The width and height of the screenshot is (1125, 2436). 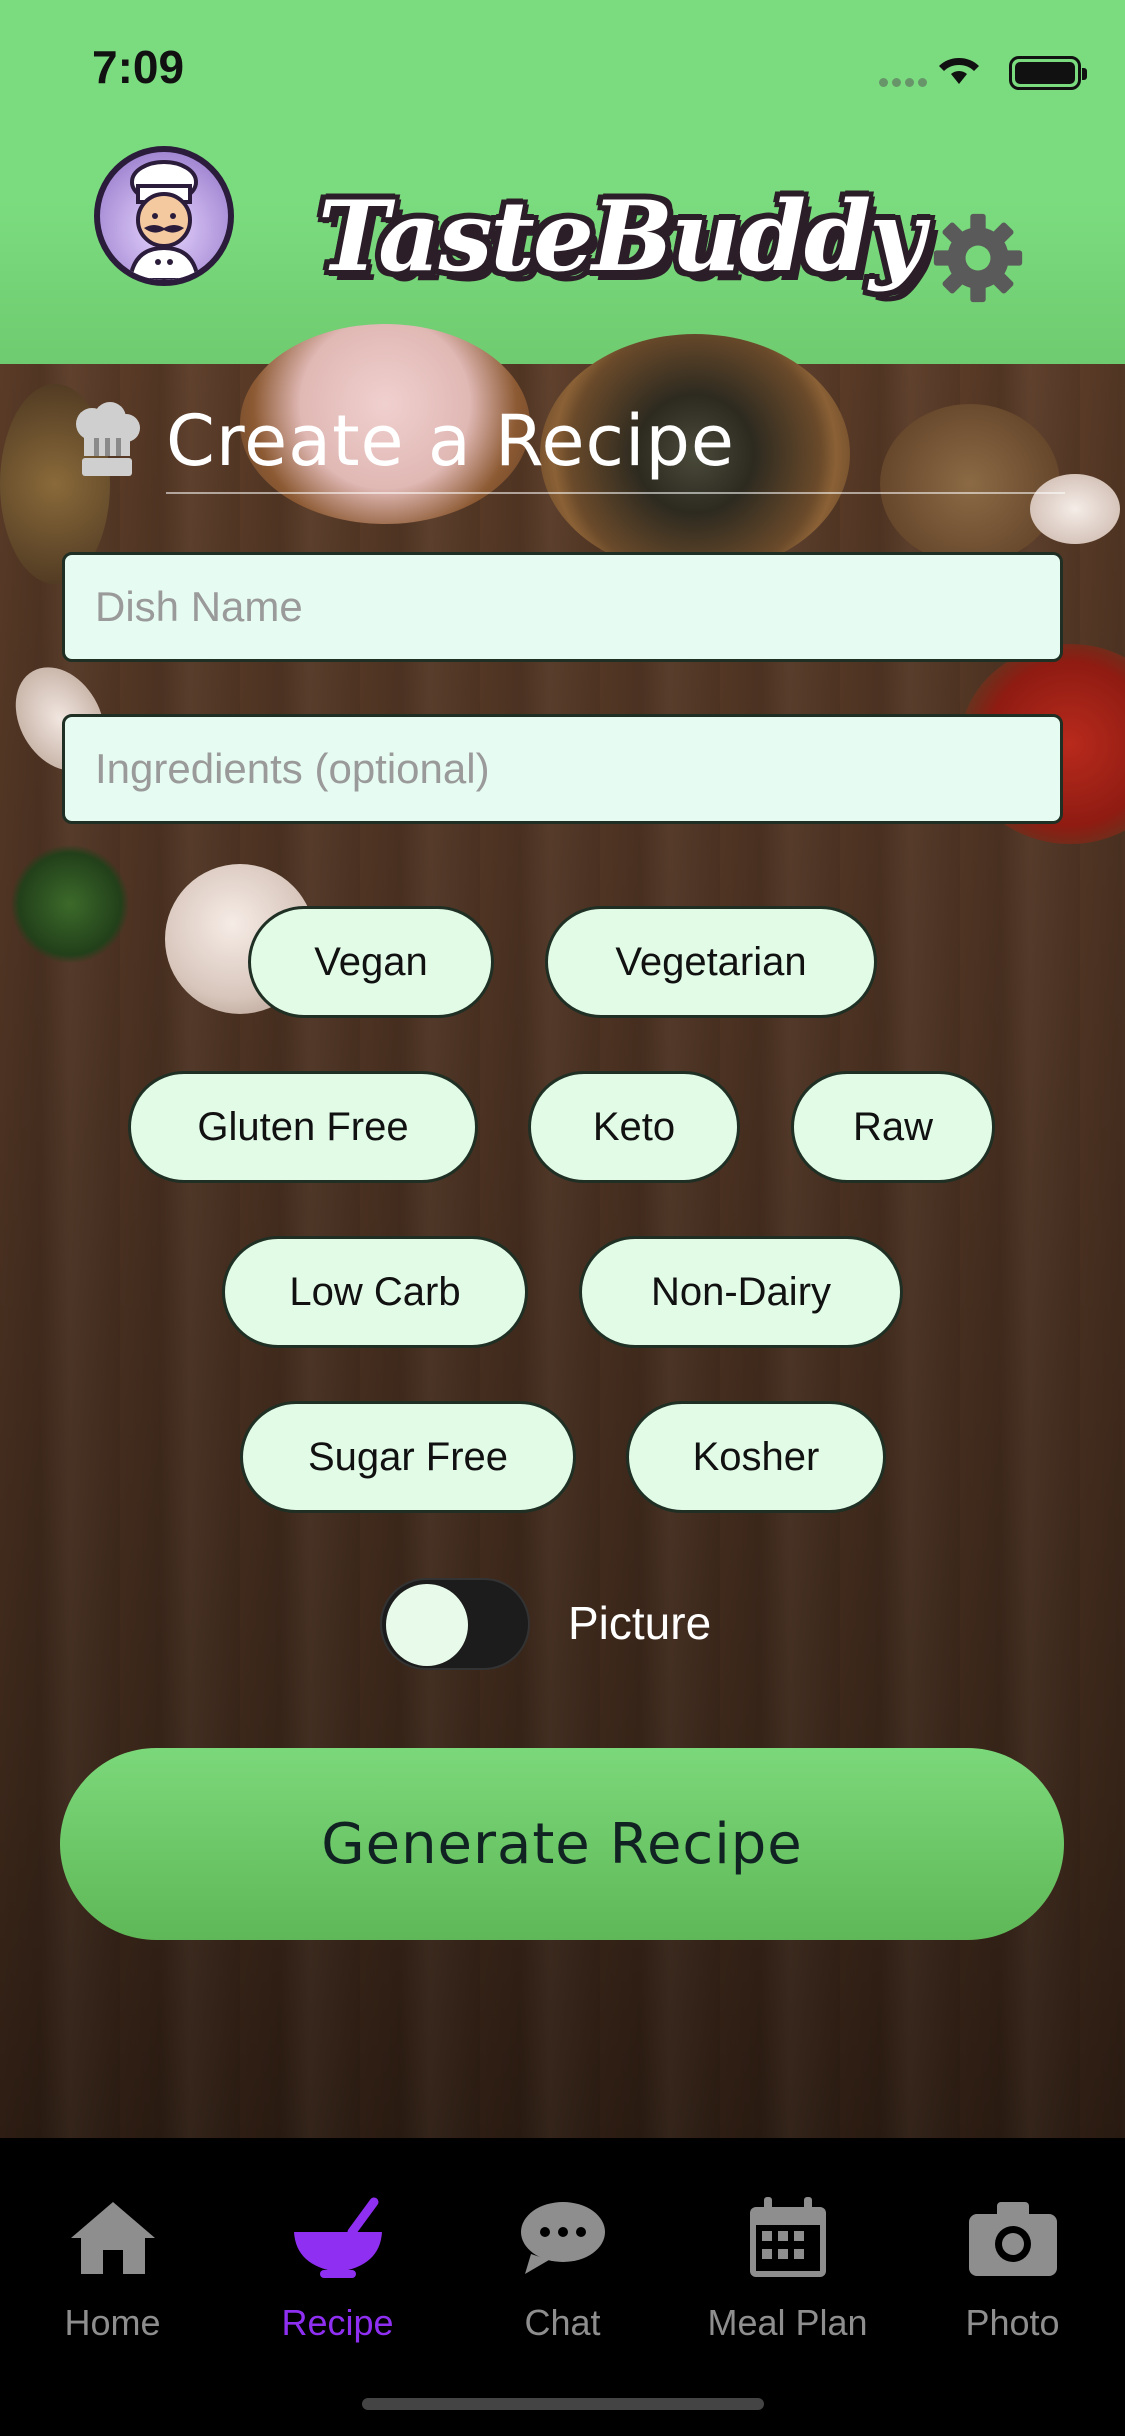 I want to click on tab-label: Recipe, so click(x=337, y=2322).